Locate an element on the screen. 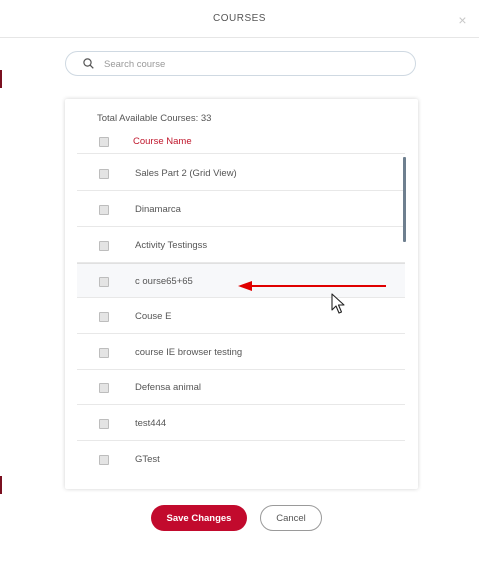 The image size is (479, 565). course-name: GTest is located at coordinates (147, 459).